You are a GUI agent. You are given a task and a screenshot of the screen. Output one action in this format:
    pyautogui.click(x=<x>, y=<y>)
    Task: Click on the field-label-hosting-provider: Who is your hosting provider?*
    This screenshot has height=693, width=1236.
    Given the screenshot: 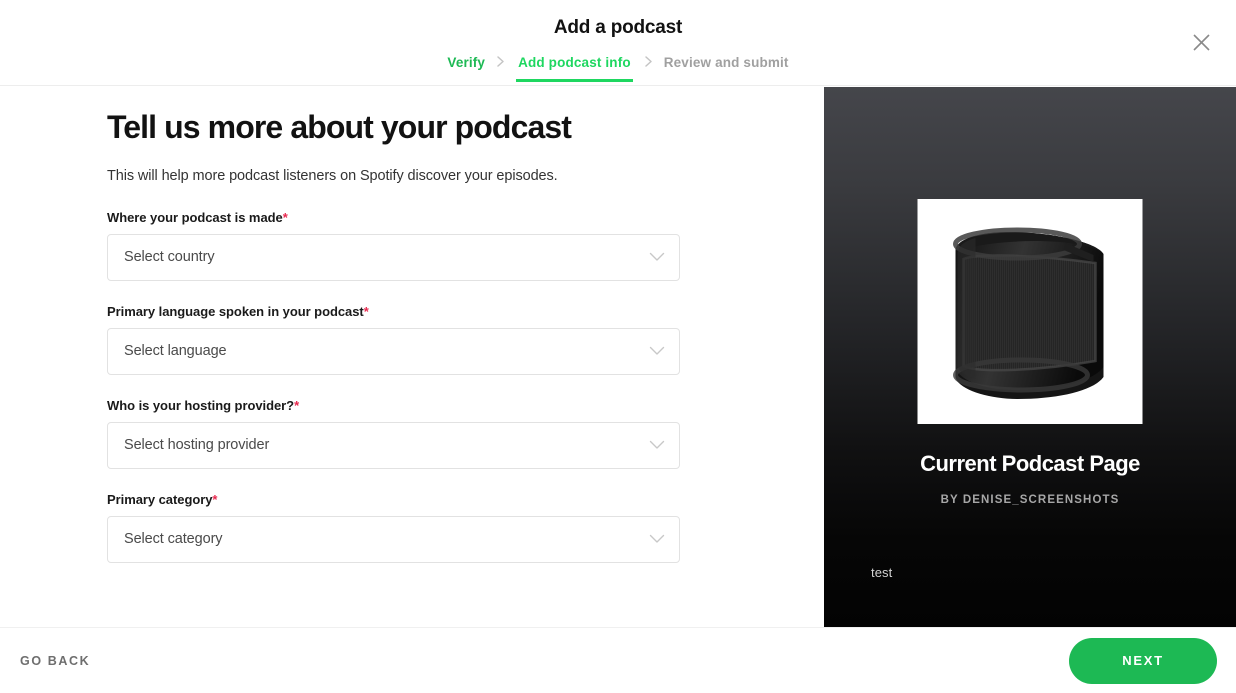 What is the action you would take?
    pyautogui.click(x=465, y=405)
    